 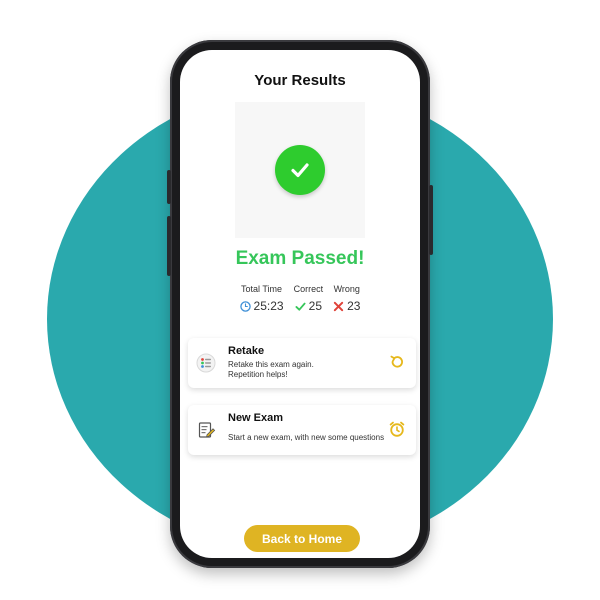 I want to click on stat-value-row: 23, so click(x=346, y=306).